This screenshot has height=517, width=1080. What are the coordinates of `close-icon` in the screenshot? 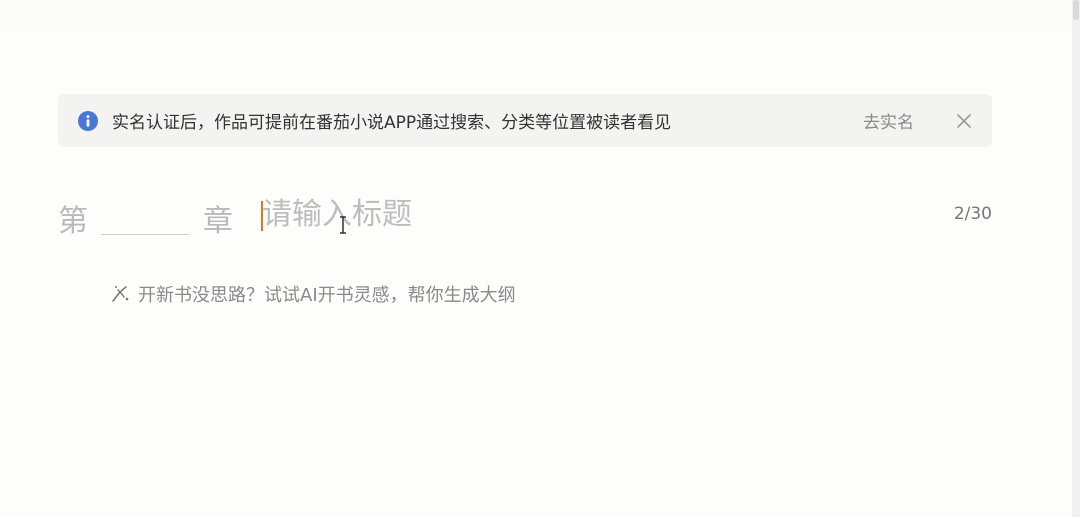 It's located at (964, 120).